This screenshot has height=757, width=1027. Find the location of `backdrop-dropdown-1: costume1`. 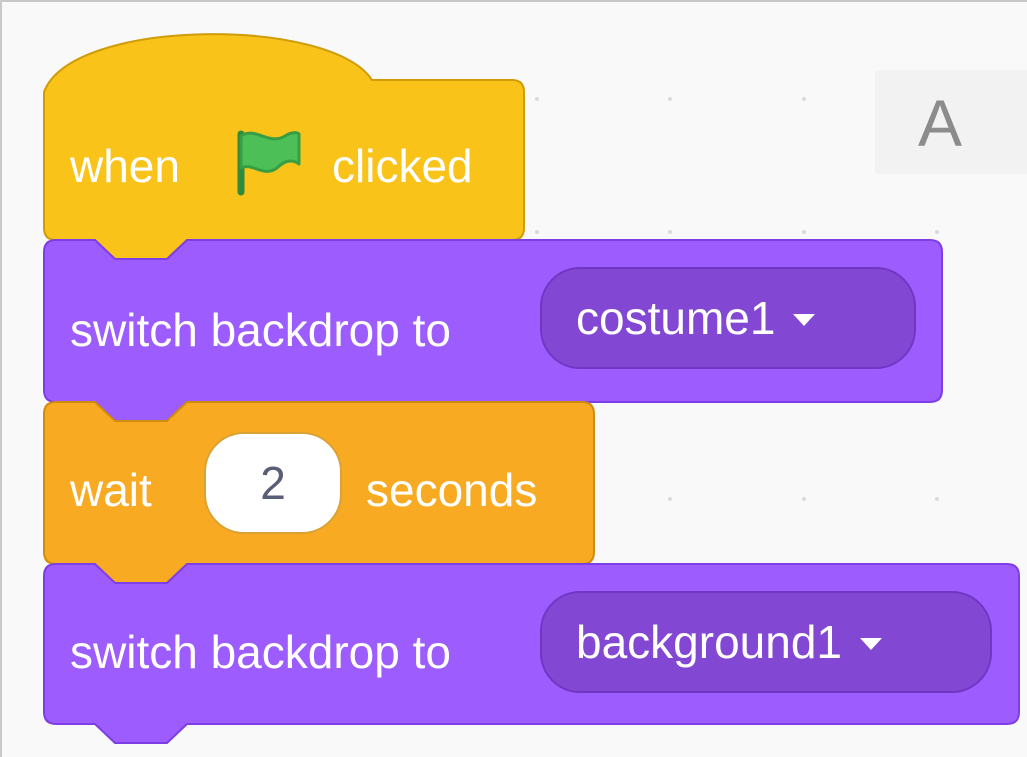

backdrop-dropdown-1: costume1 is located at coordinates (728, 318).